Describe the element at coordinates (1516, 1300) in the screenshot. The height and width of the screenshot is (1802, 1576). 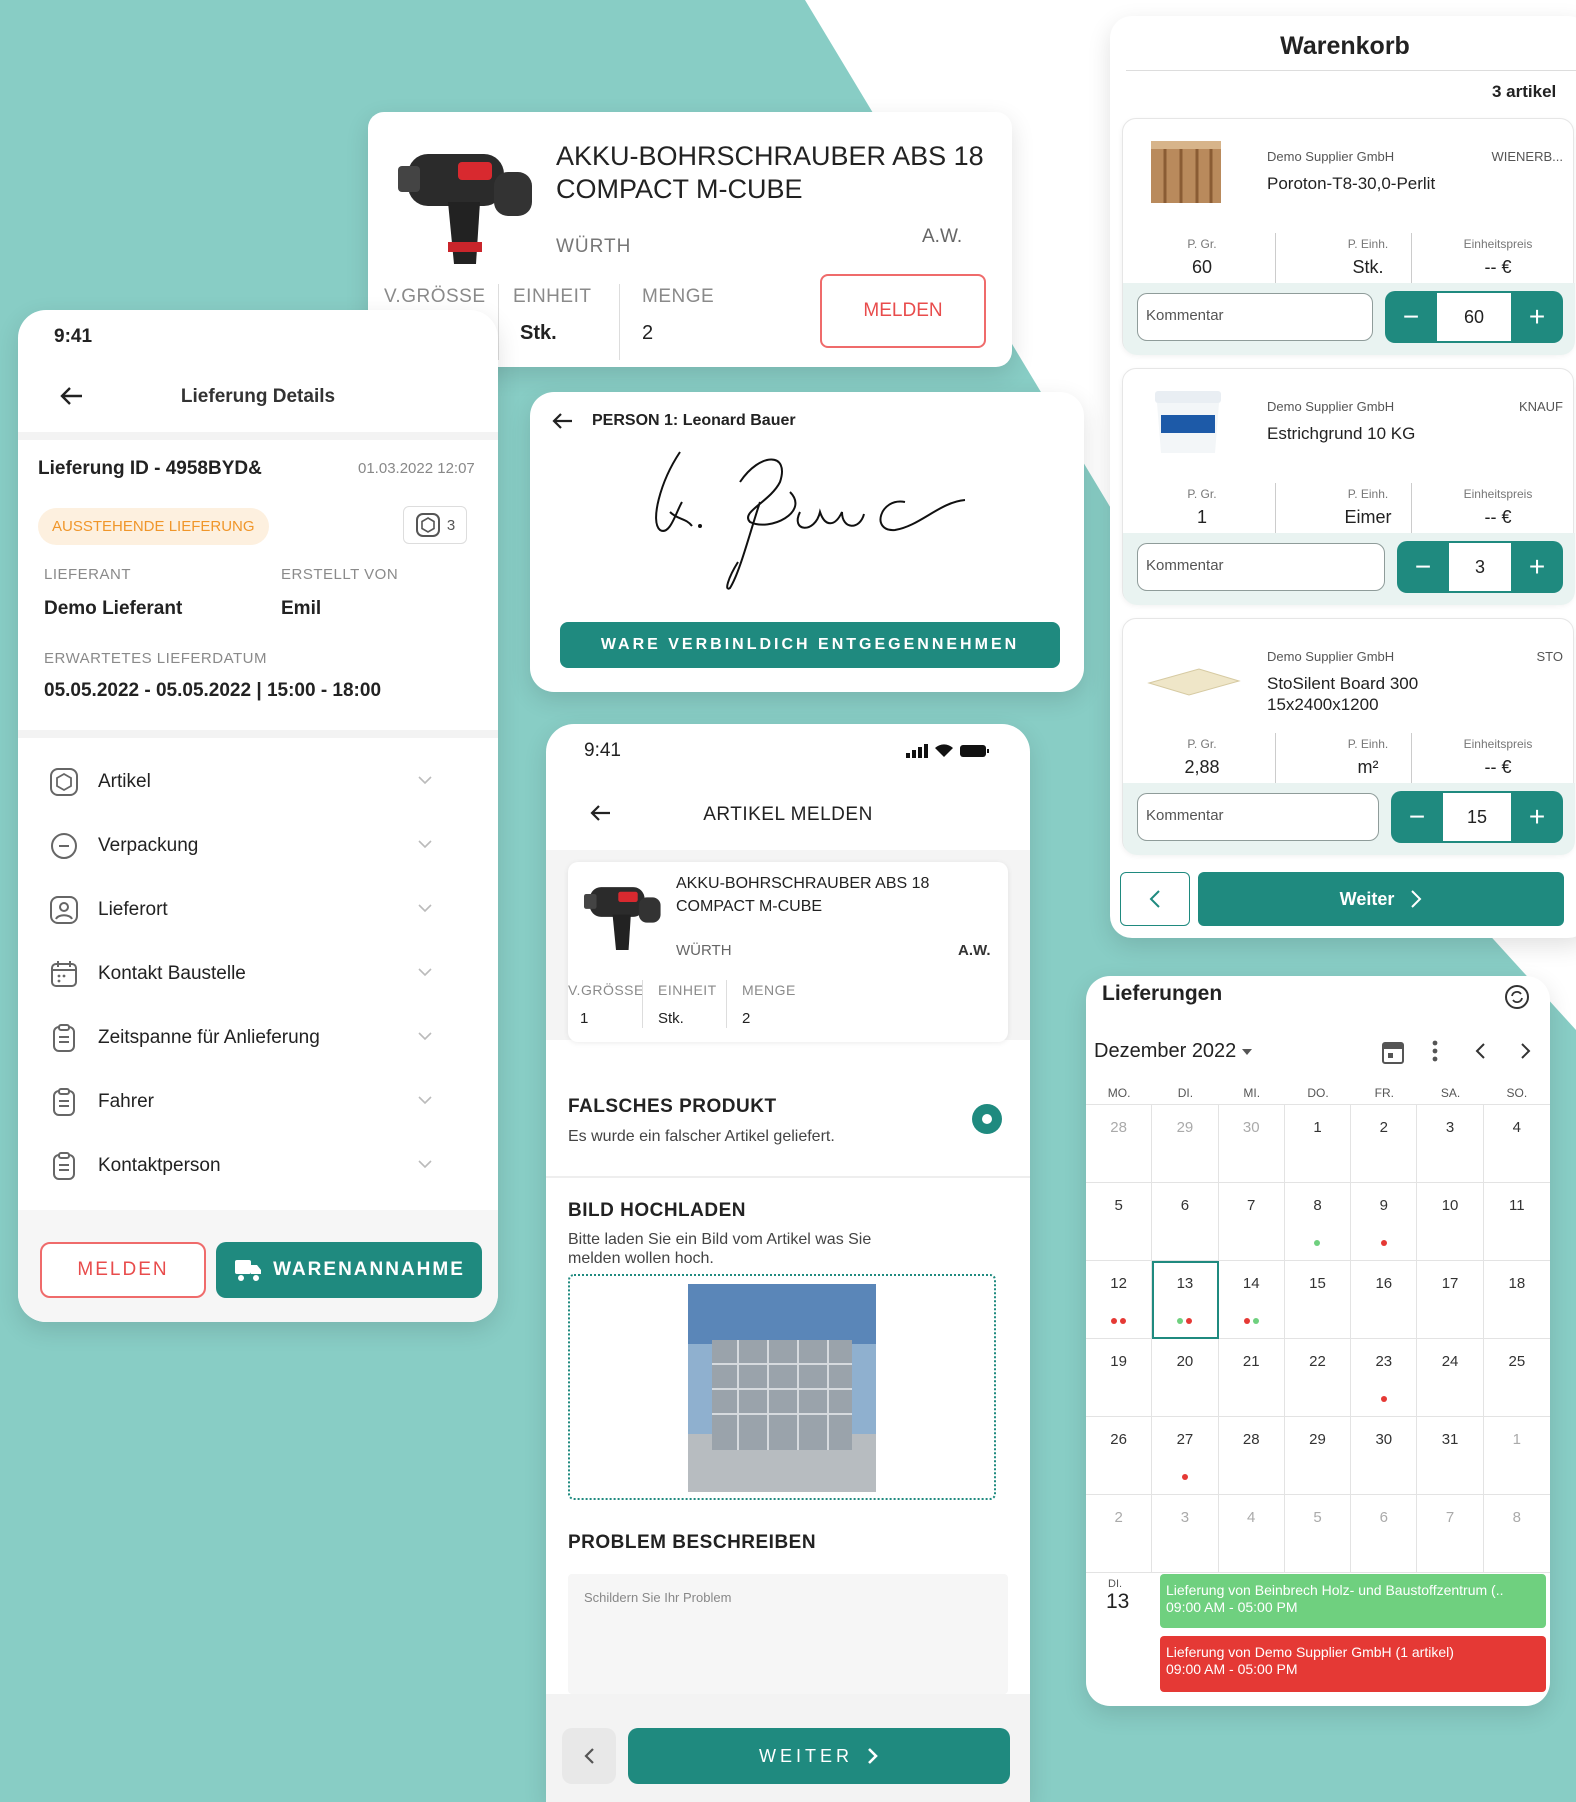
I see `calendar-day: 18` at that location.